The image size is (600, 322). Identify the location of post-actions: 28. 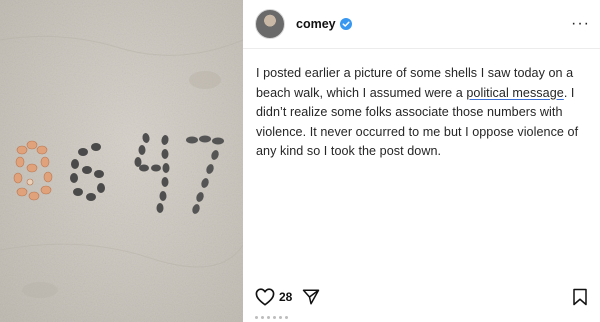
(421, 297).